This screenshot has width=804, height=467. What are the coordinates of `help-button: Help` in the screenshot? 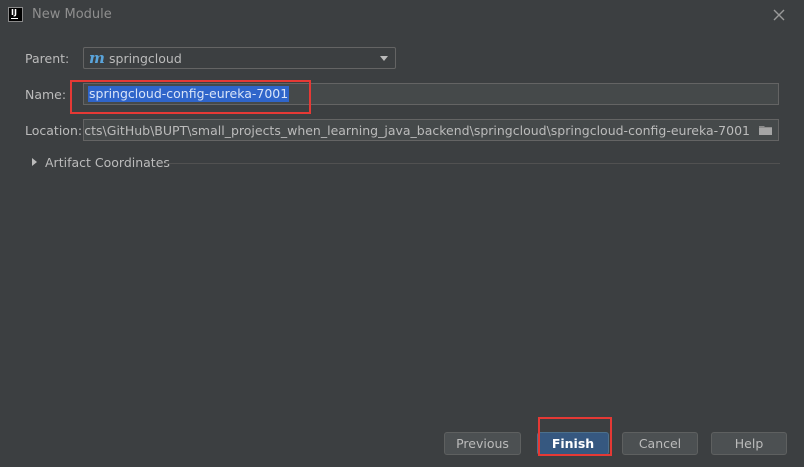 It's located at (749, 443).